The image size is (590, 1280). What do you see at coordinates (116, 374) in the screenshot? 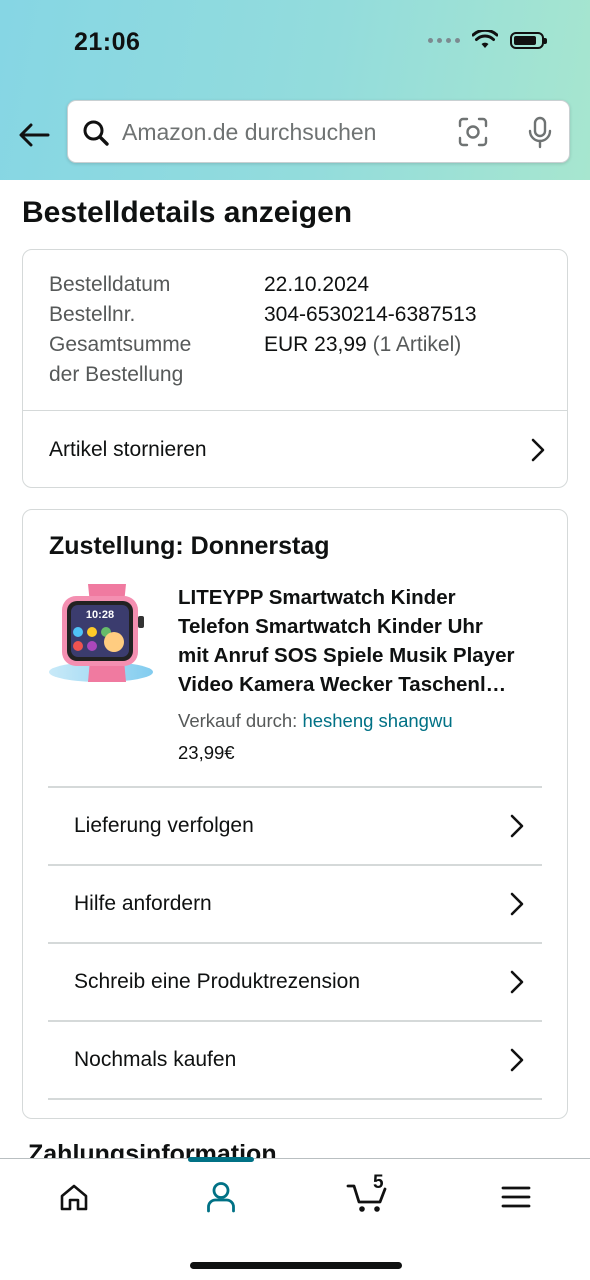
I see `order-total-label-line2: der Bestellung` at bounding box center [116, 374].